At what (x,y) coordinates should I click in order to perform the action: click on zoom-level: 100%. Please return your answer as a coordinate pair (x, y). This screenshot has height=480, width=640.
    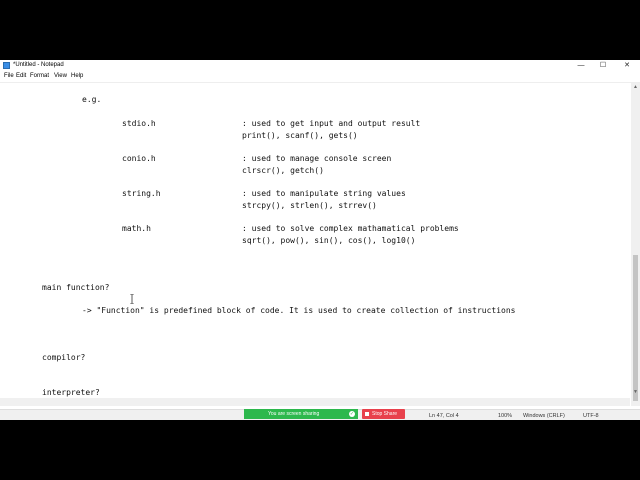
    Looking at the image, I should click on (505, 416).